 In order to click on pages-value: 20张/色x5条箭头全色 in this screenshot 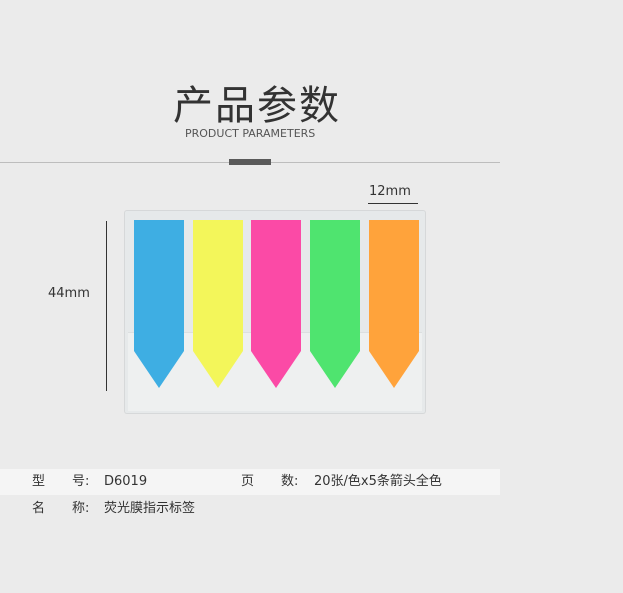, I will do `click(378, 481)`.